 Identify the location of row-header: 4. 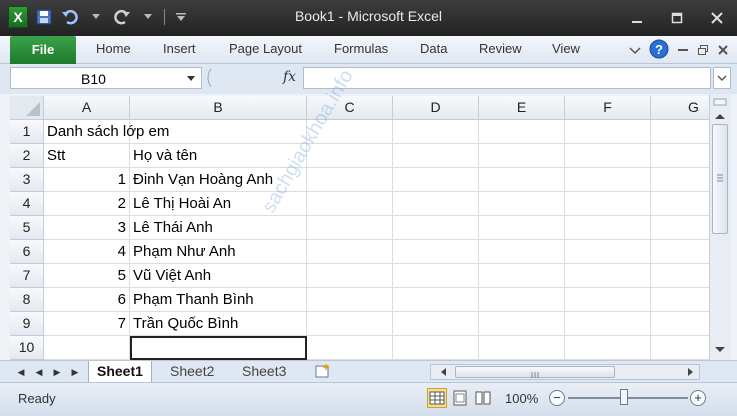
(27, 204).